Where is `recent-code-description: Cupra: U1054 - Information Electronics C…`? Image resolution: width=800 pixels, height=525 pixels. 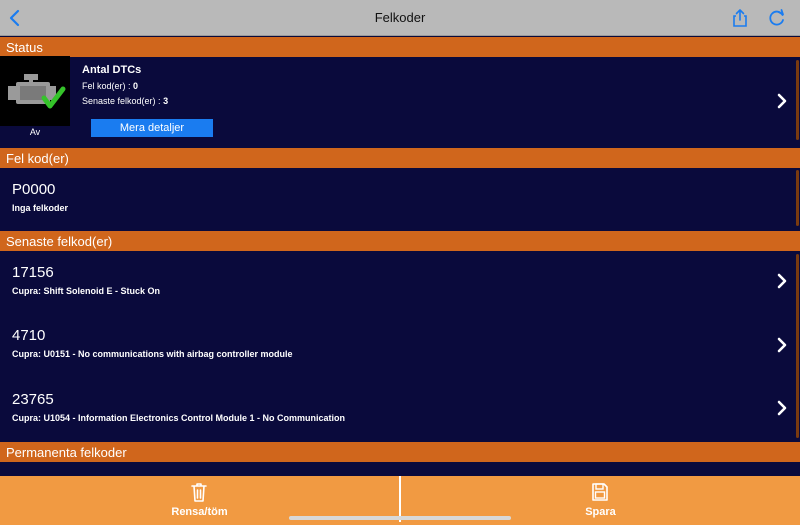
recent-code-description: Cupra: U1054 - Information Electronics C… is located at coordinates (179, 418).